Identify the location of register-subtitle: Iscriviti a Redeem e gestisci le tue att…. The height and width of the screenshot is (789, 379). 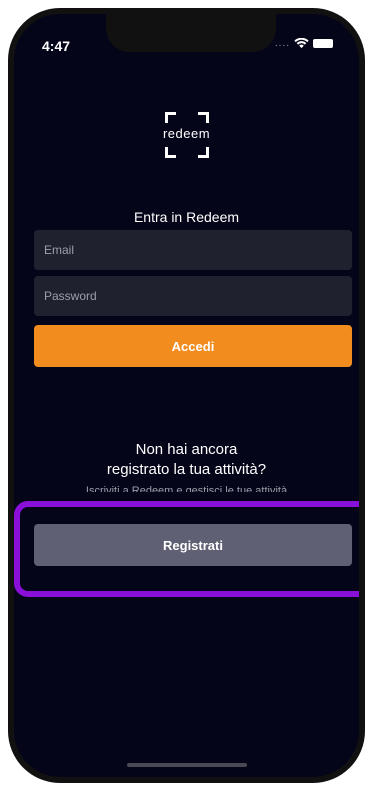
(186, 488).